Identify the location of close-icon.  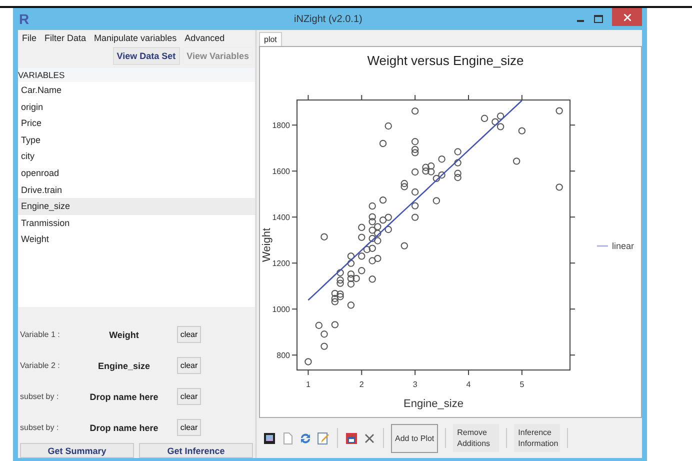
(627, 17).